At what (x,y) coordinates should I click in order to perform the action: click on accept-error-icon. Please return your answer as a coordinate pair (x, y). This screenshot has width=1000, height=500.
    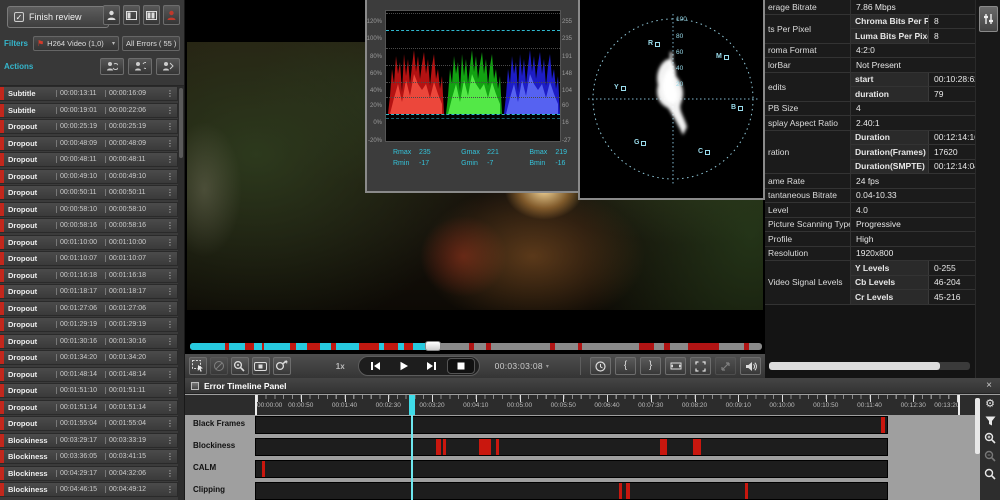
    Looking at the image, I should click on (112, 66).